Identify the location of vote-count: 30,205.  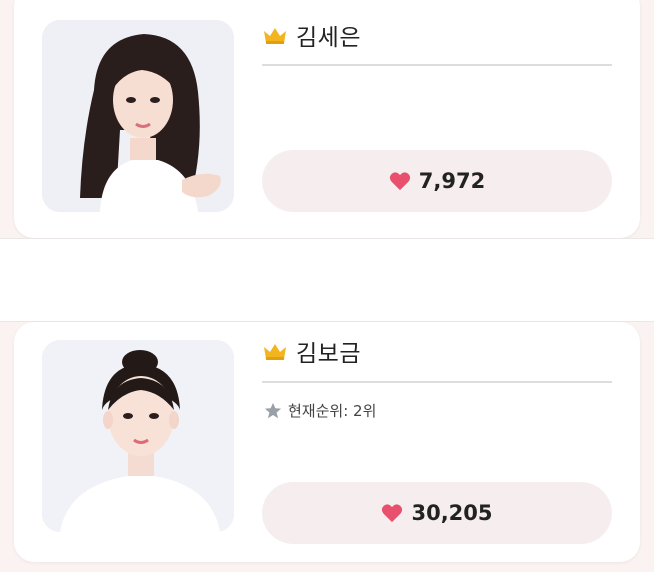
(452, 513).